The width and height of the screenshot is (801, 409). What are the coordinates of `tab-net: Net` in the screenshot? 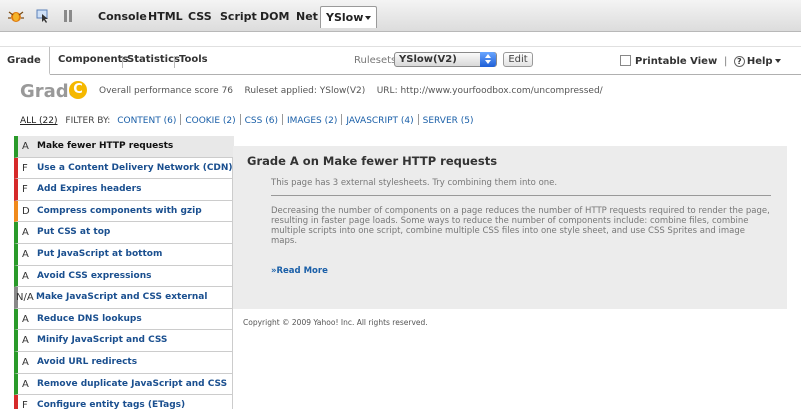 It's located at (307, 17).